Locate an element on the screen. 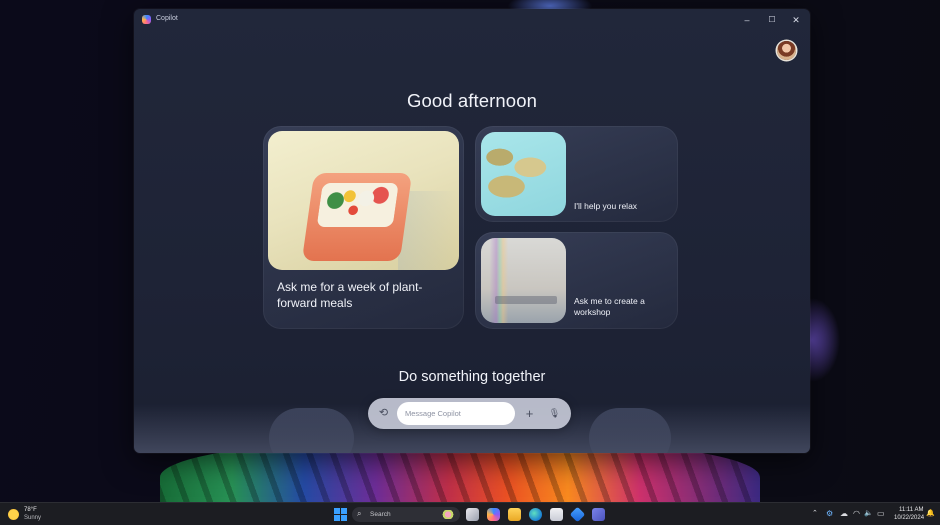  greeting-heading: Good afternoon is located at coordinates (472, 100).